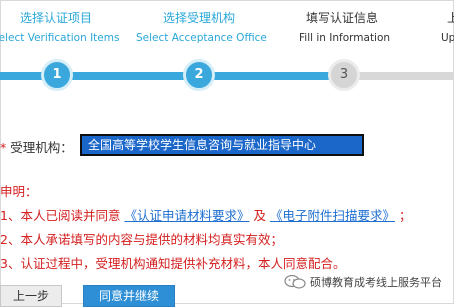 The image size is (454, 307). Describe the element at coordinates (41, 147) in the screenshot. I see `office-label-text: 受理机构：` at that location.